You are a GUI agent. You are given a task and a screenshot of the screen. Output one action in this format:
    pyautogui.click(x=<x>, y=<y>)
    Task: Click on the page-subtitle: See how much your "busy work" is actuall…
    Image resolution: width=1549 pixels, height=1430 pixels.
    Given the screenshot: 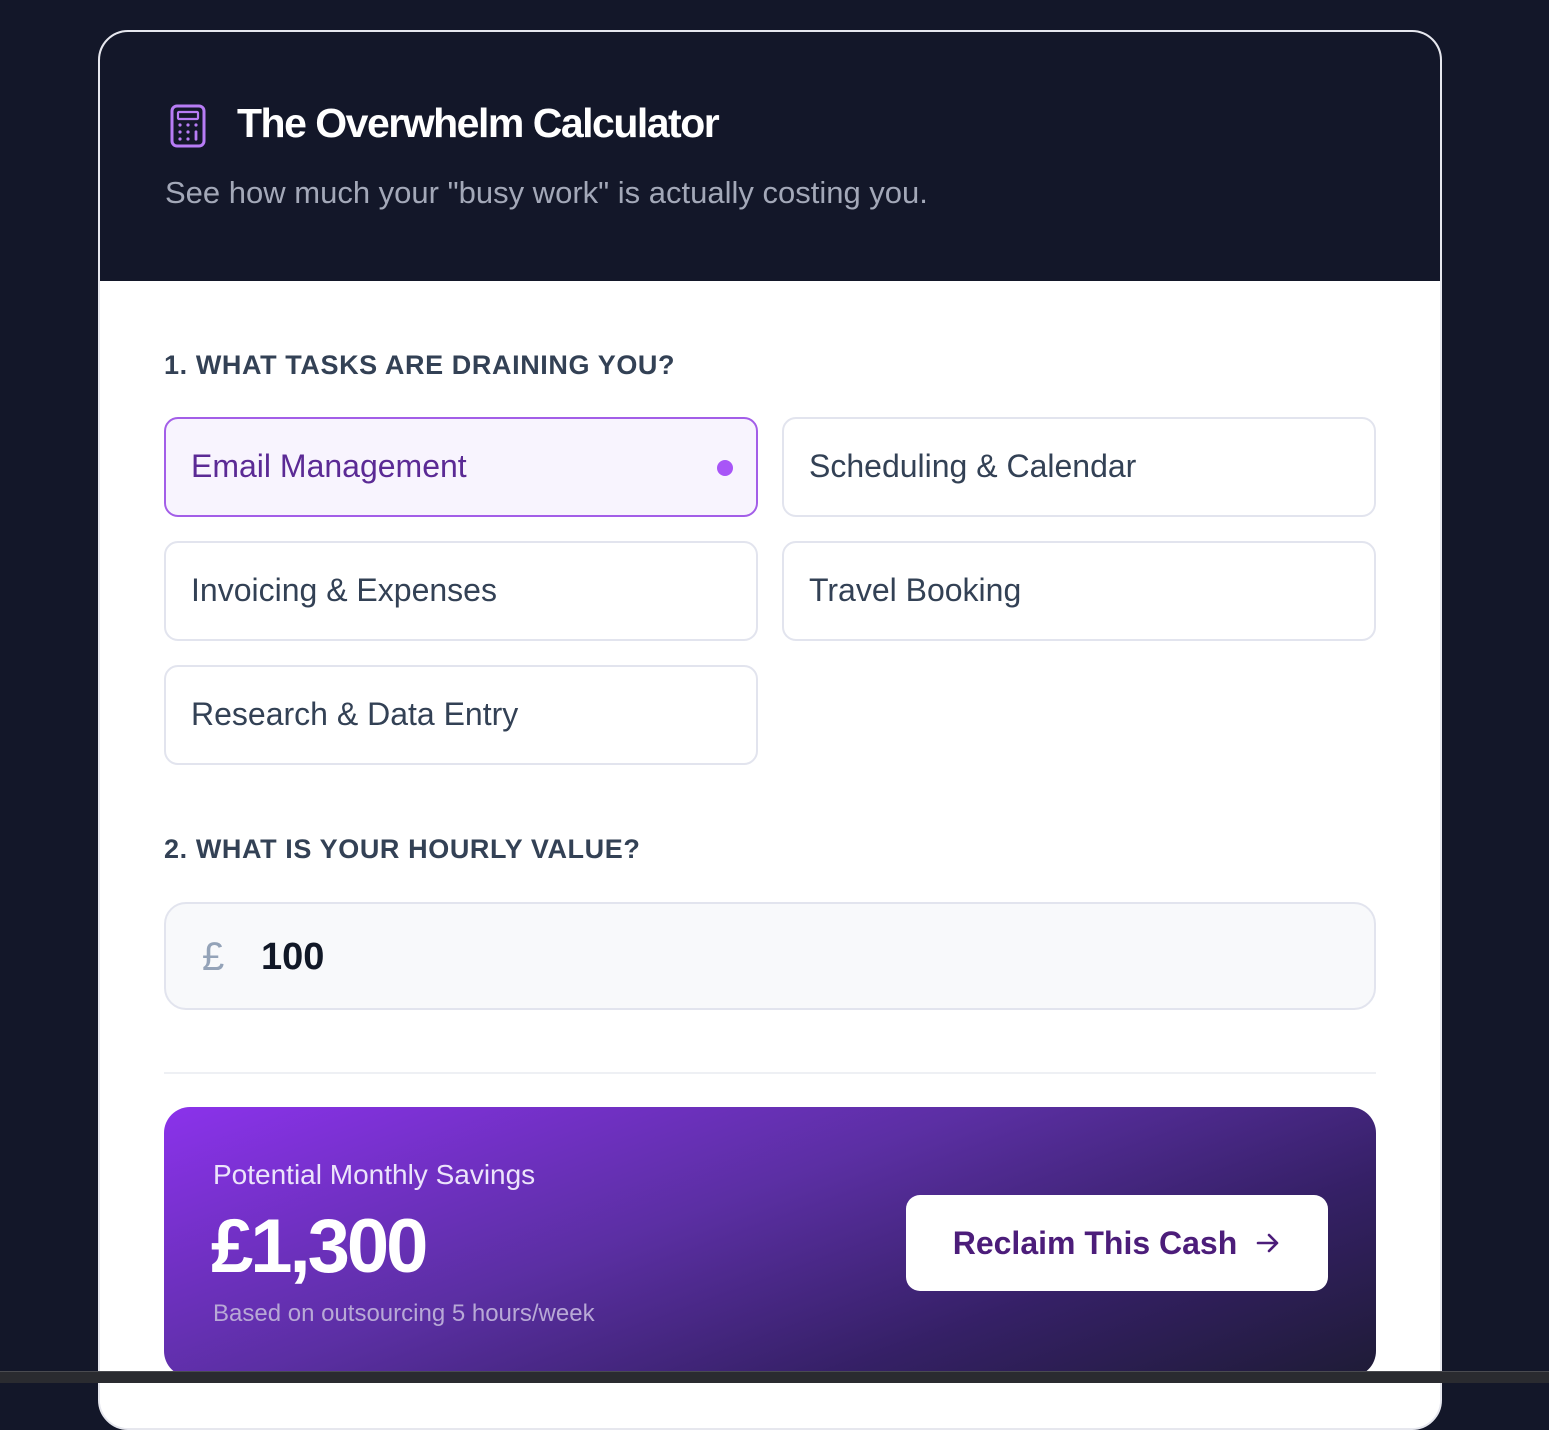 What is the action you would take?
    pyautogui.click(x=546, y=192)
    